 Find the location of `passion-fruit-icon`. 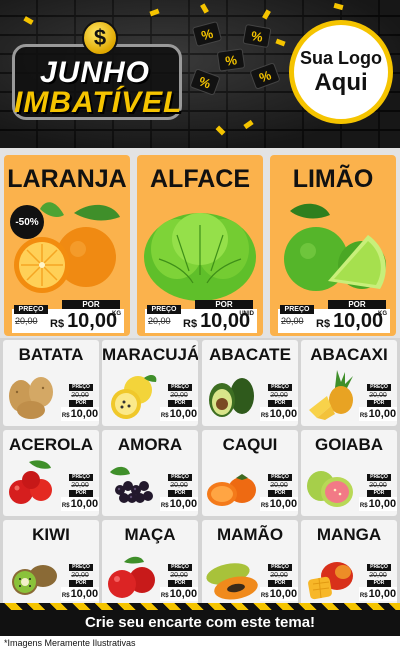

passion-fruit-icon is located at coordinates (134, 397).